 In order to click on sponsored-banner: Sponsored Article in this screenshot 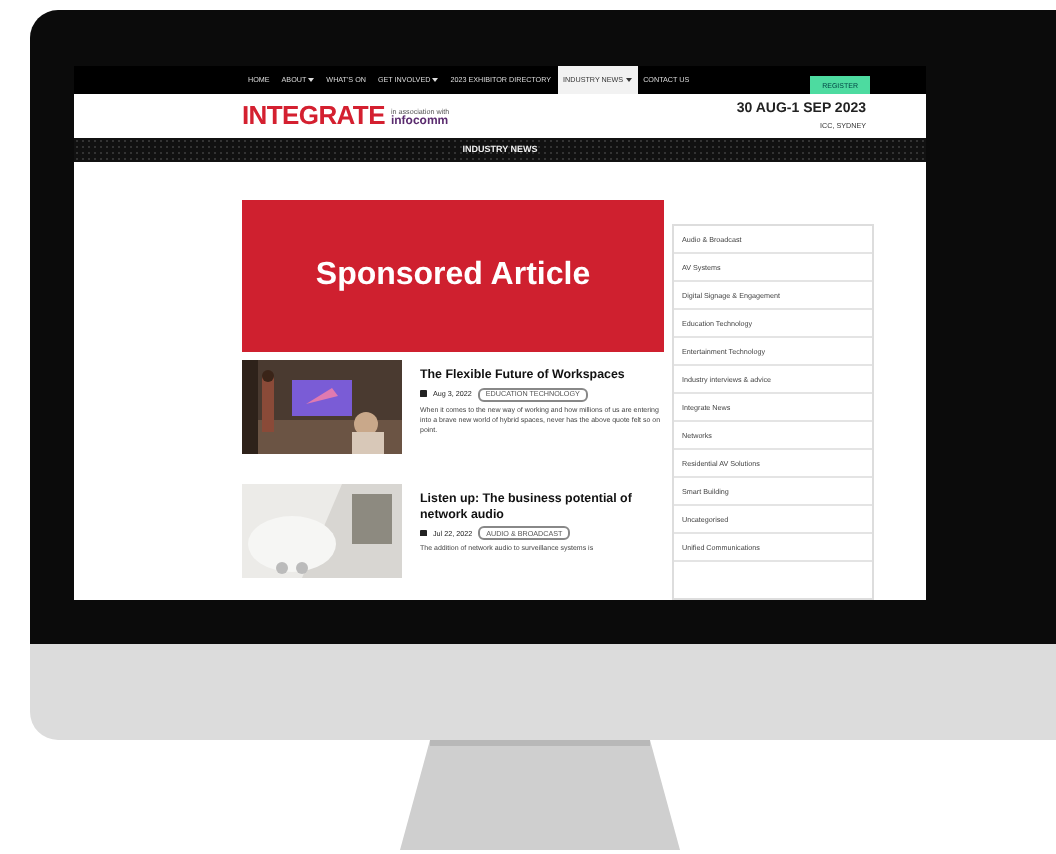, I will do `click(453, 276)`.